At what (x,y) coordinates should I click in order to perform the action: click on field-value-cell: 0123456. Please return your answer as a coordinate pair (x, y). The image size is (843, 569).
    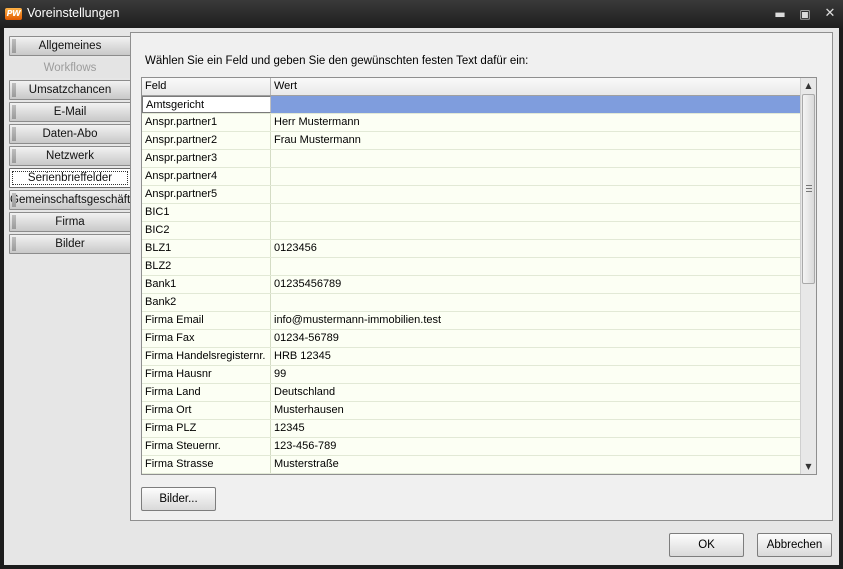
    Looking at the image, I should click on (535, 248).